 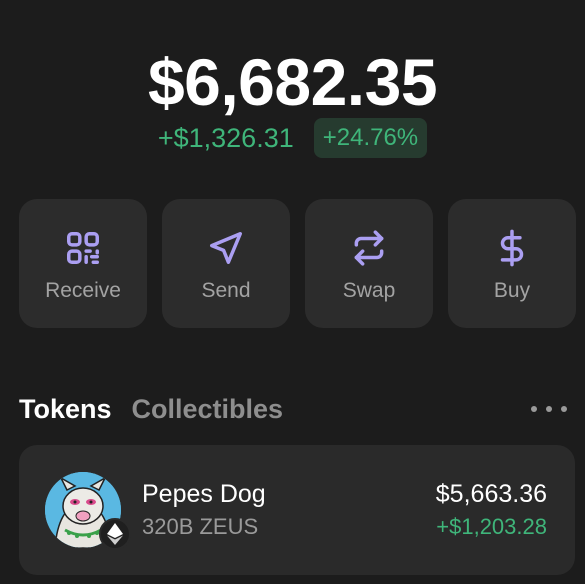 I want to click on send-button-label: Send, so click(x=226, y=290).